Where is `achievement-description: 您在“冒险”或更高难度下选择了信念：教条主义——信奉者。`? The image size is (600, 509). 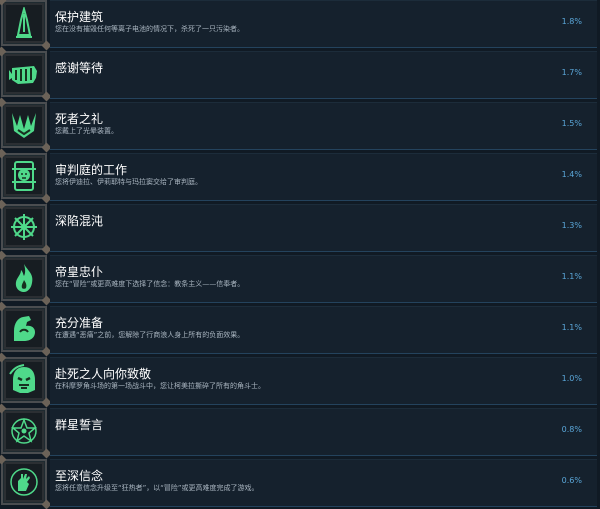 achievement-description: 您在“冒险”或更高难度下选择了信念：教条主义——信奉者。 is located at coordinates (150, 284).